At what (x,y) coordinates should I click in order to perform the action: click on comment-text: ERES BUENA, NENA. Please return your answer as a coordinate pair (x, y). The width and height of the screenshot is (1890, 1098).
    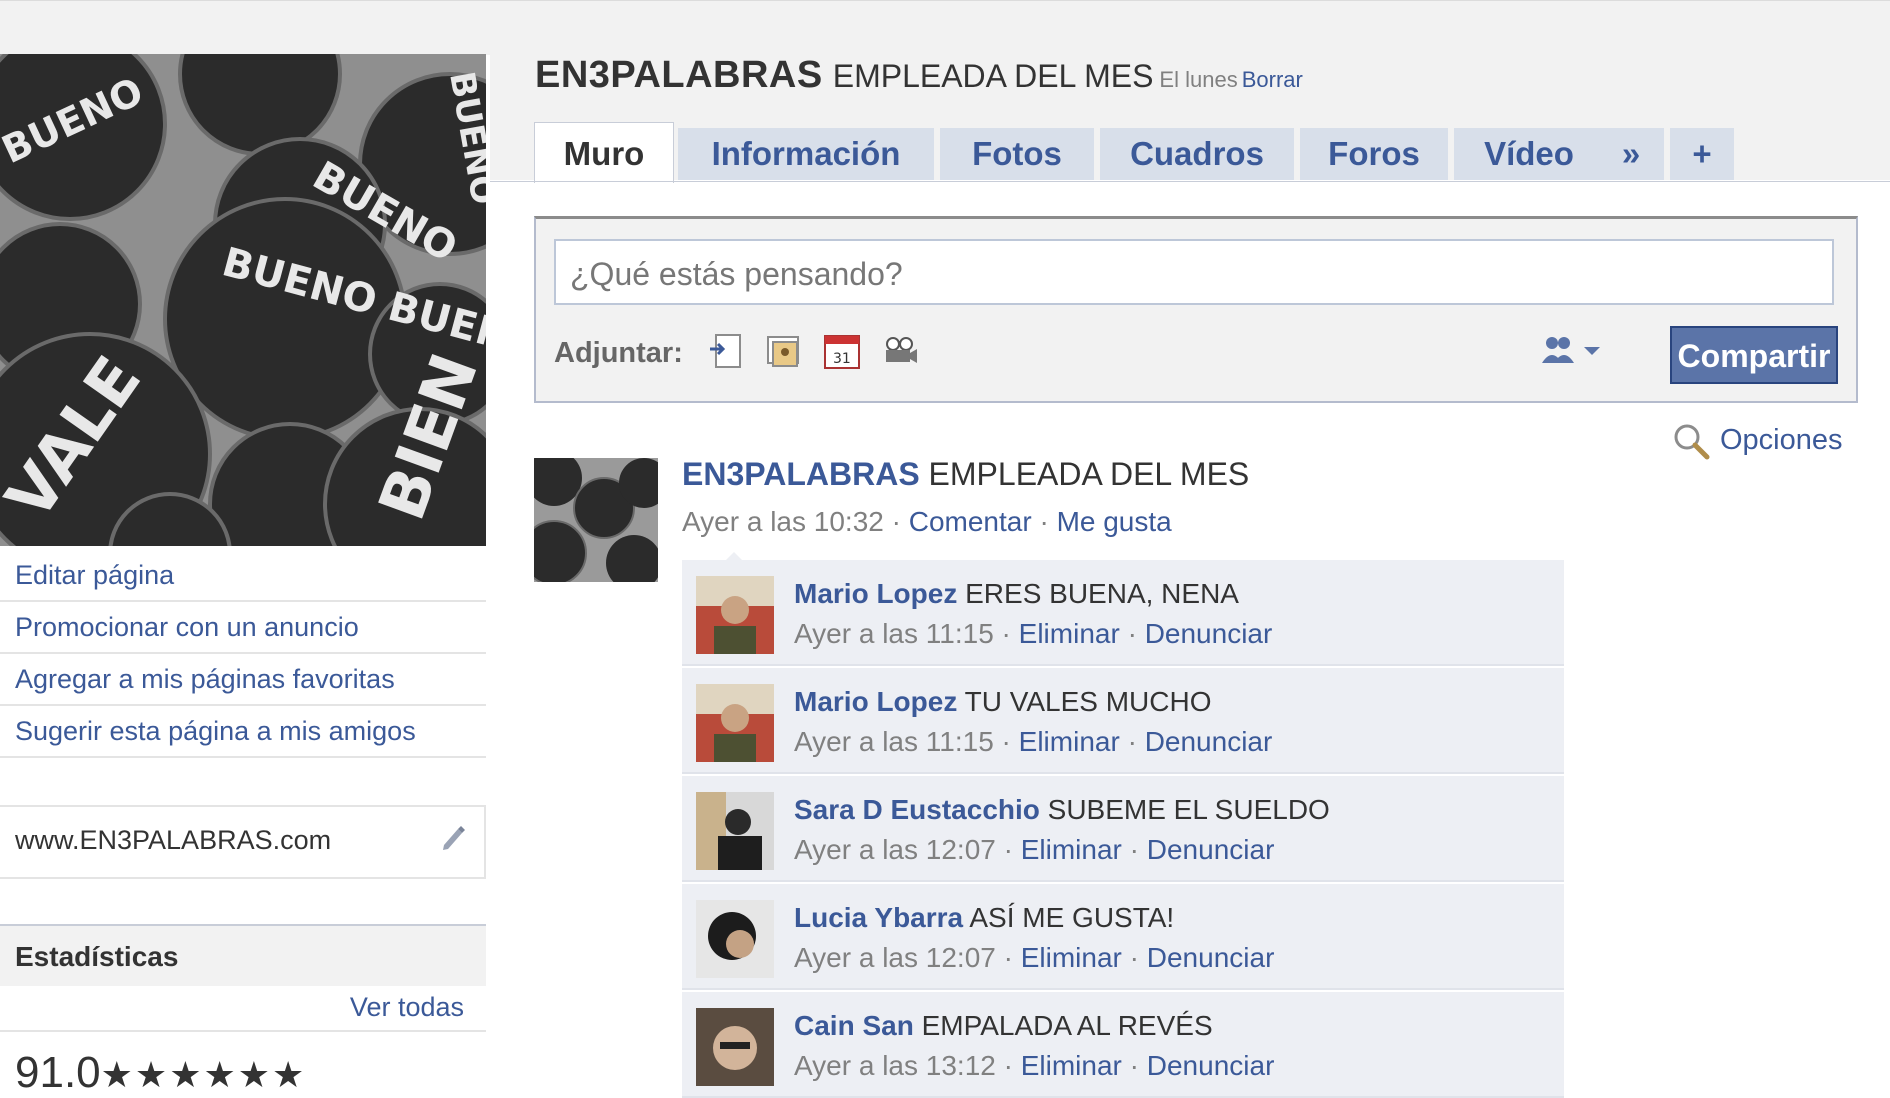
    Looking at the image, I should click on (1102, 593).